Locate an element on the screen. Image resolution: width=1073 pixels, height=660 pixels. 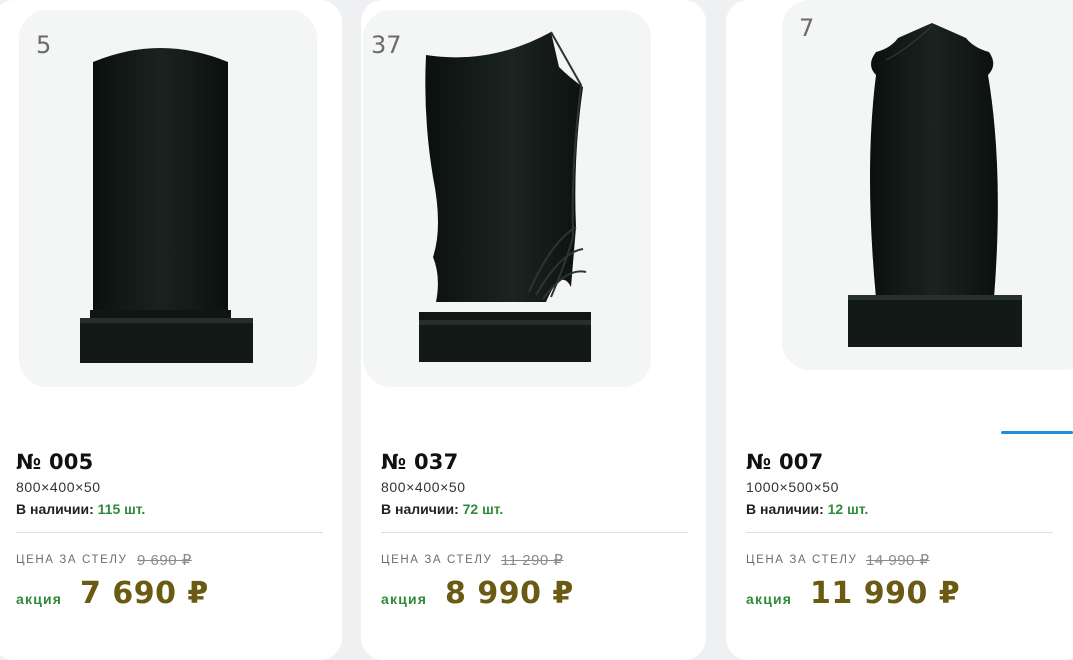
stock-quantity: 12 шт. is located at coordinates (848, 509).